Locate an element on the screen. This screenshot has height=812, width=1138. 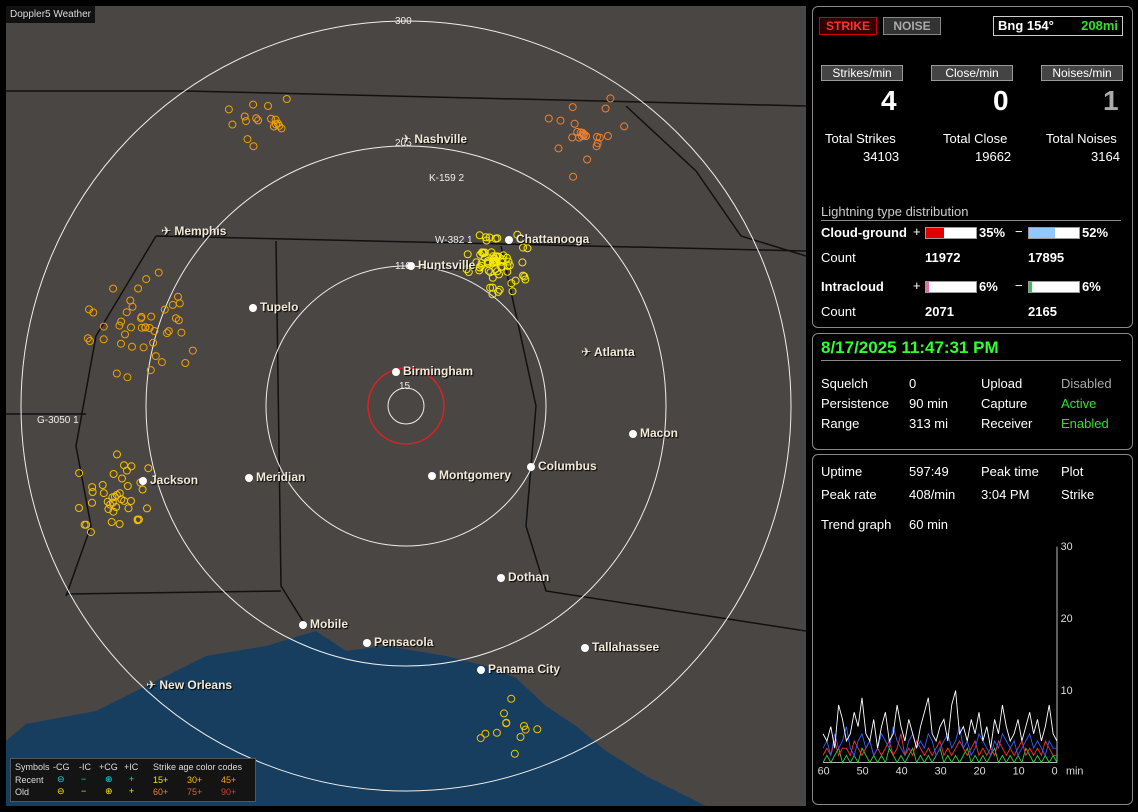
ic-negative-count: 2165 is located at coordinates (1042, 311).